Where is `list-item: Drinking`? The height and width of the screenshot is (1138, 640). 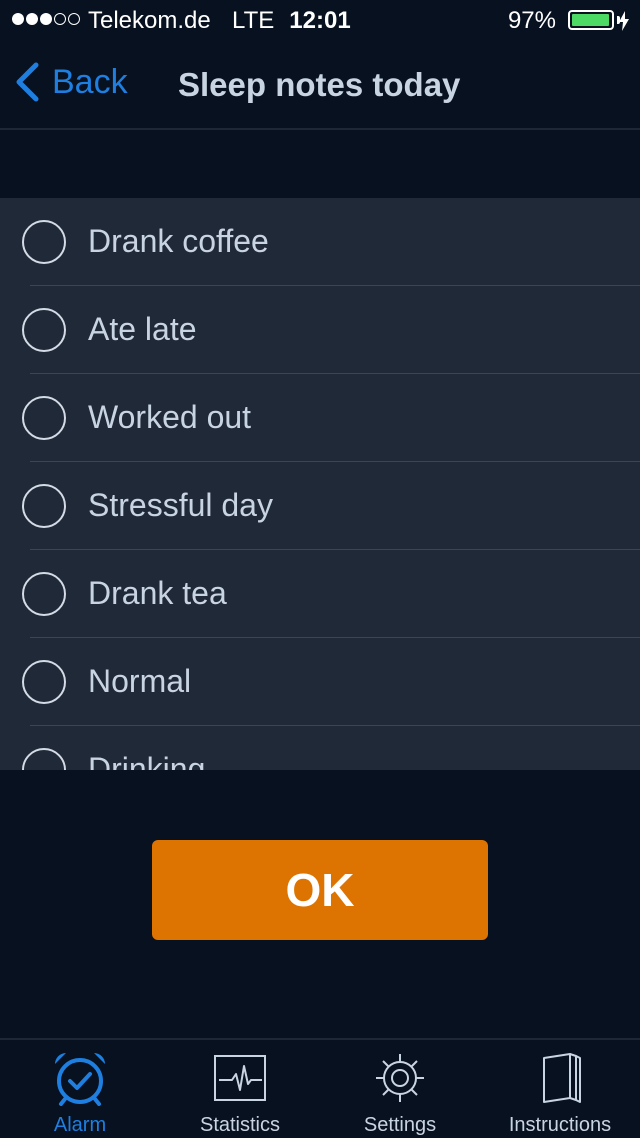 list-item: Drinking is located at coordinates (320, 748).